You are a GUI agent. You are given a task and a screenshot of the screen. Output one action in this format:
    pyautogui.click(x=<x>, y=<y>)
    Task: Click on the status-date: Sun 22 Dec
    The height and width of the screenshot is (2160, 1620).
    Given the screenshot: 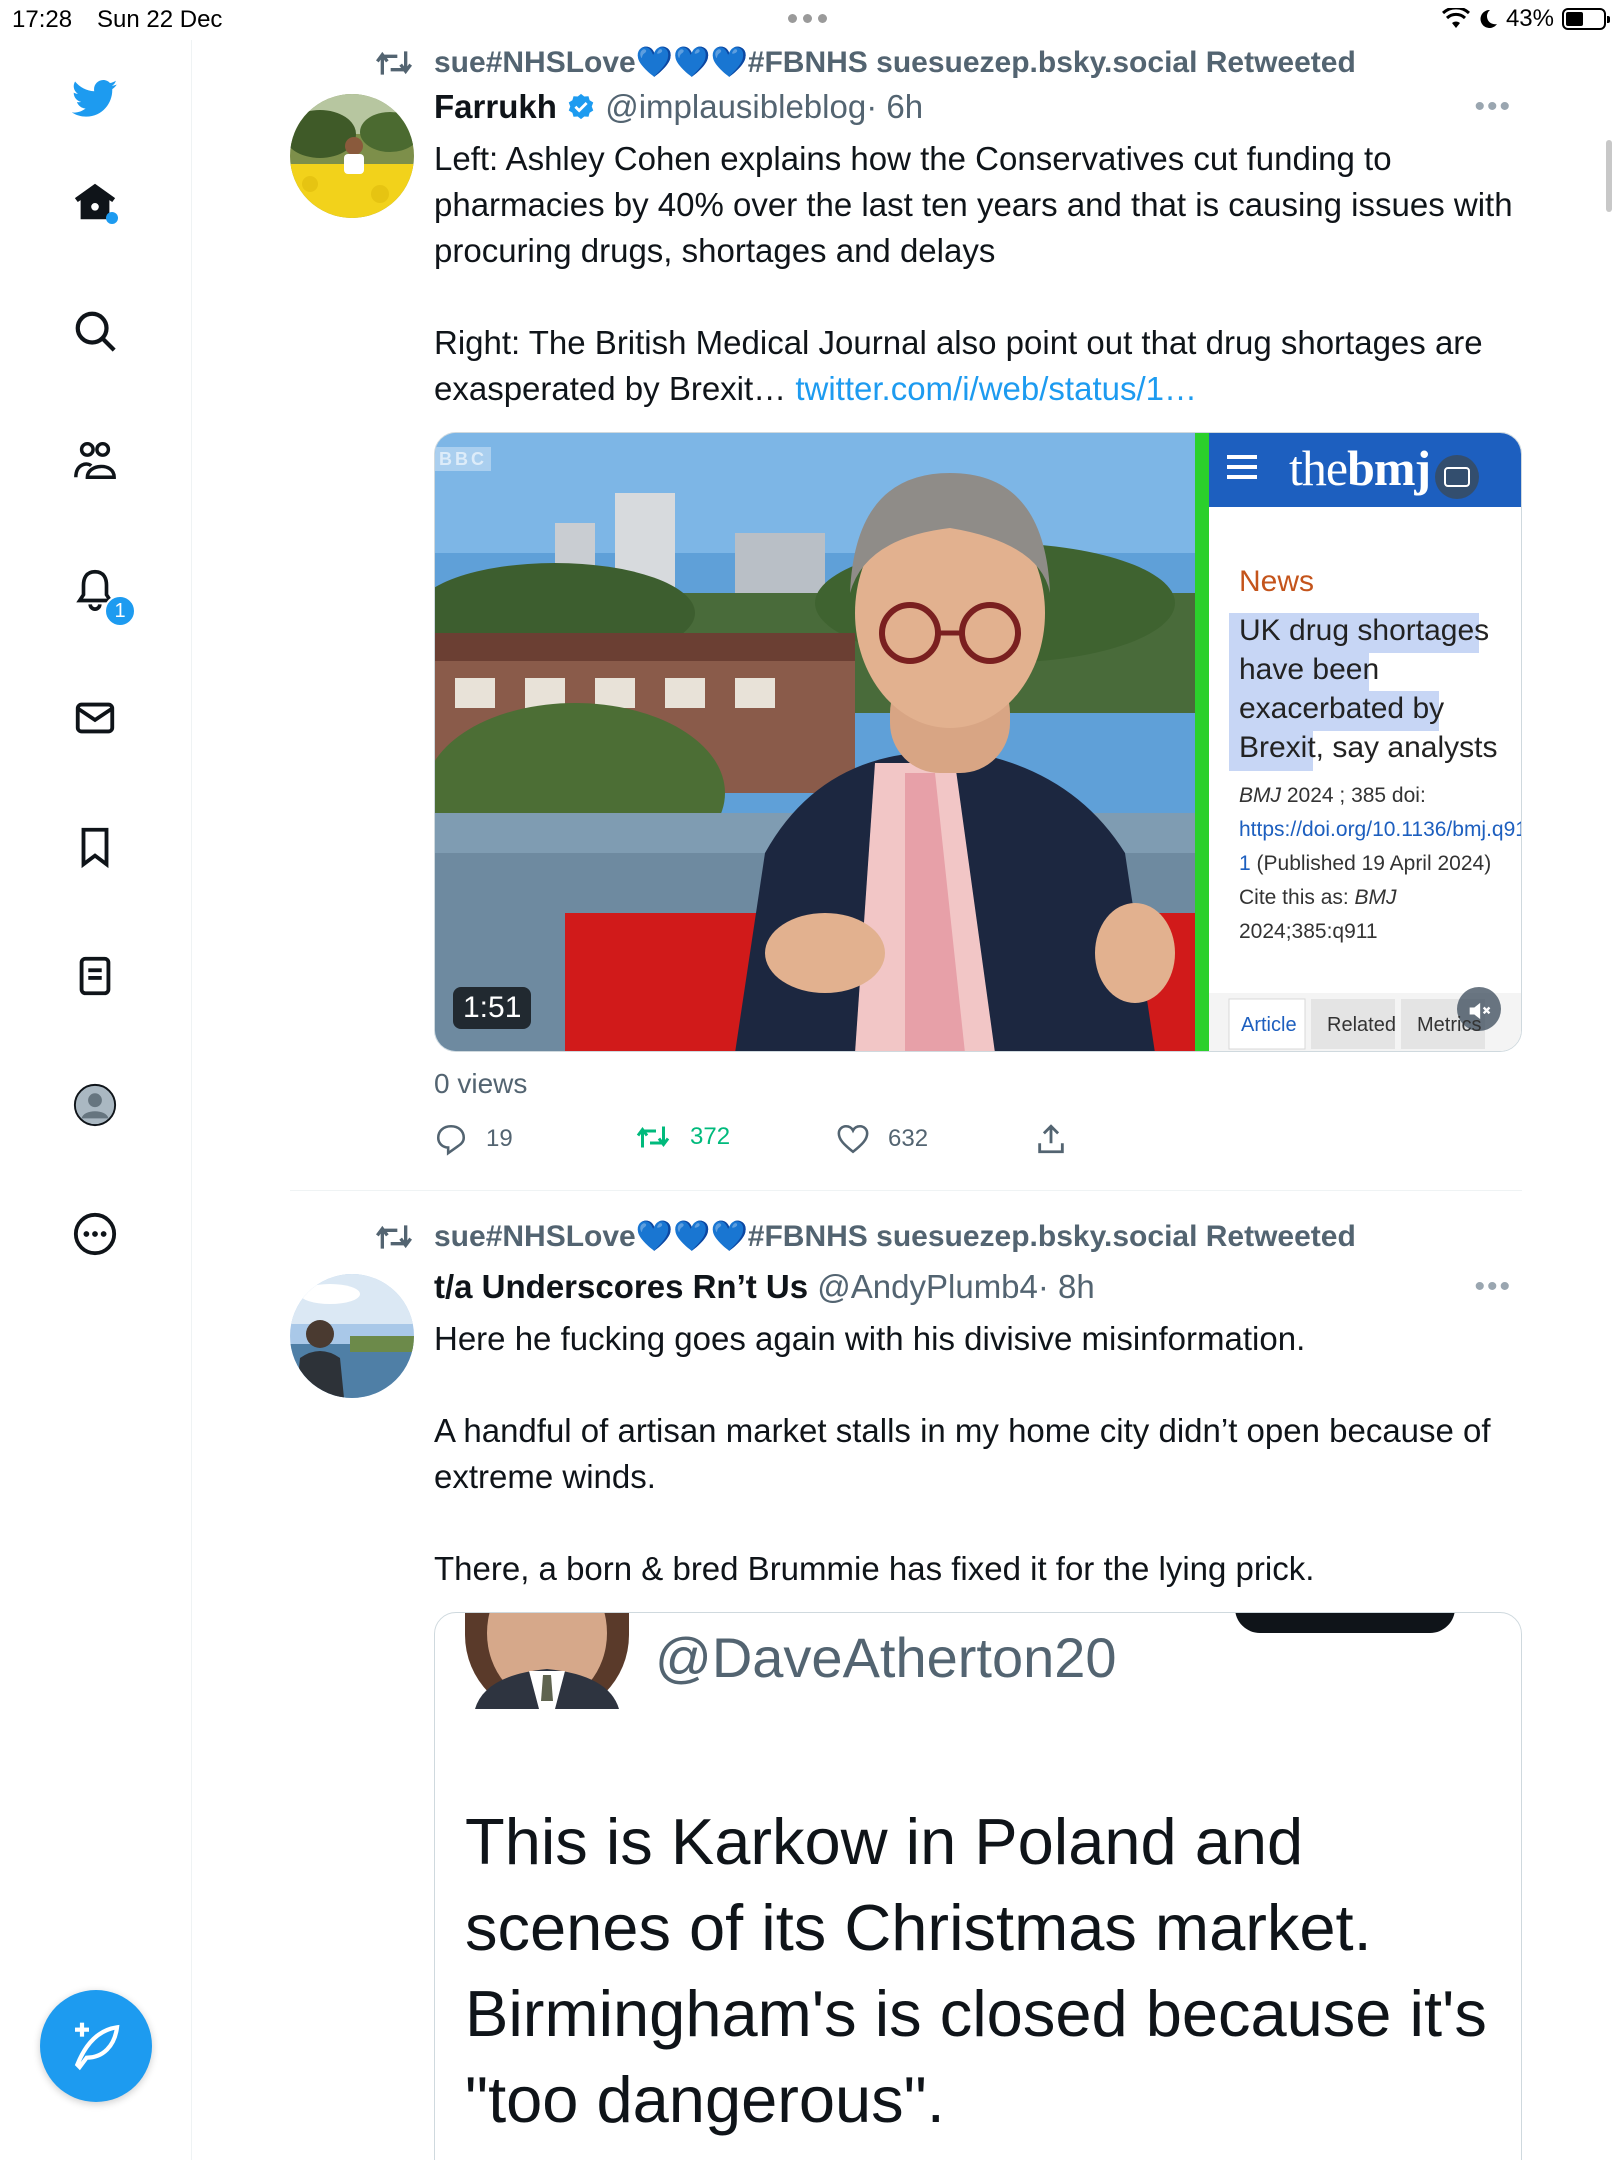 What is the action you would take?
    pyautogui.click(x=160, y=19)
    